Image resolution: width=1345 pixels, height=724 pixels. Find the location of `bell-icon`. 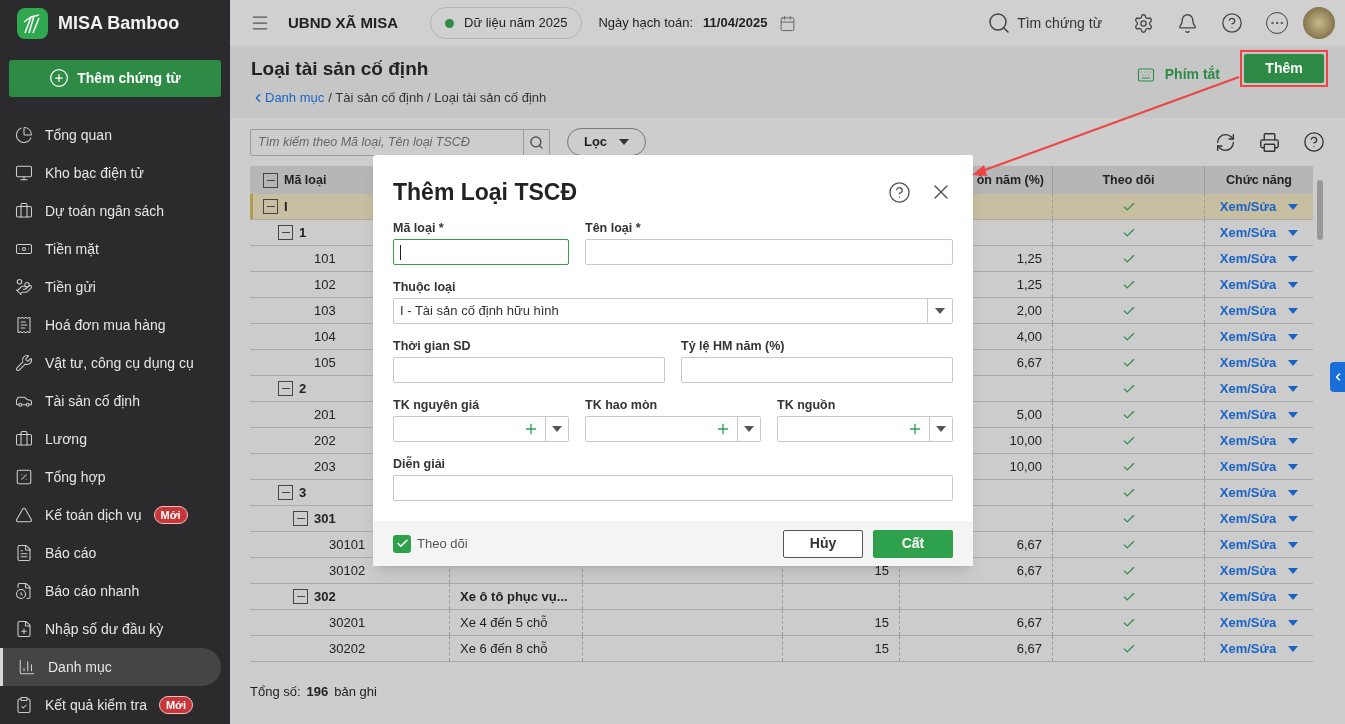

bell-icon is located at coordinates (1187, 23).